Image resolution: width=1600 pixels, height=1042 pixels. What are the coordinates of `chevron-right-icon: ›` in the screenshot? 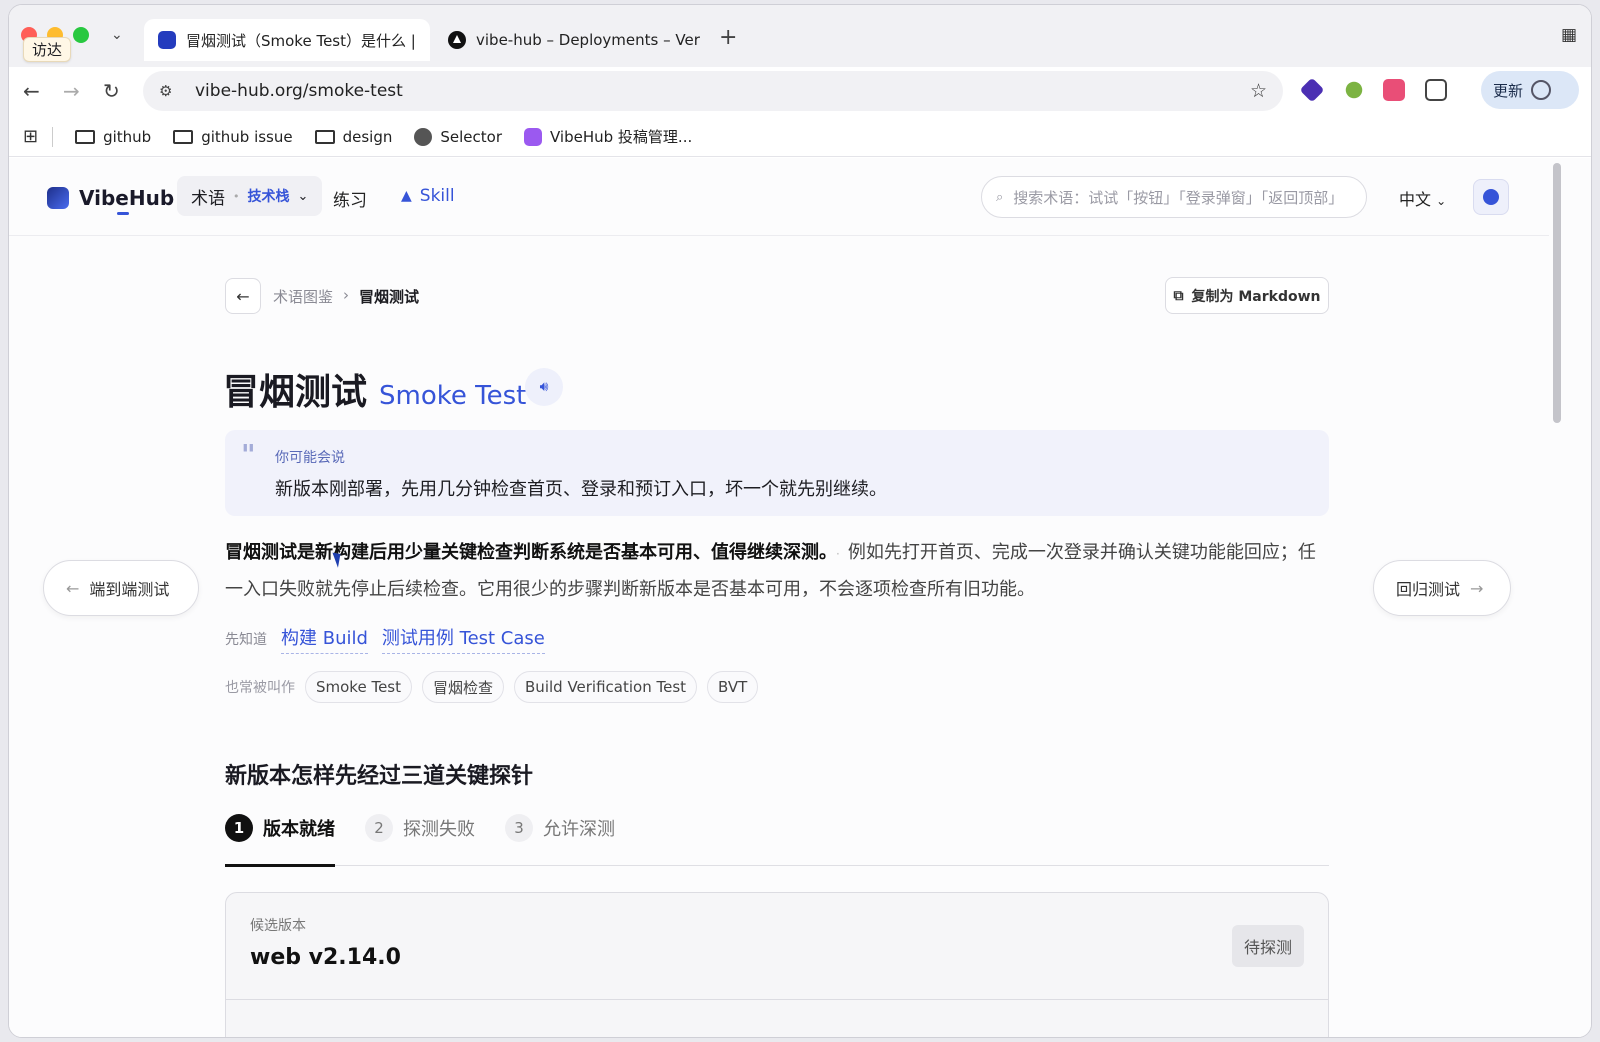 It's located at (346, 295).